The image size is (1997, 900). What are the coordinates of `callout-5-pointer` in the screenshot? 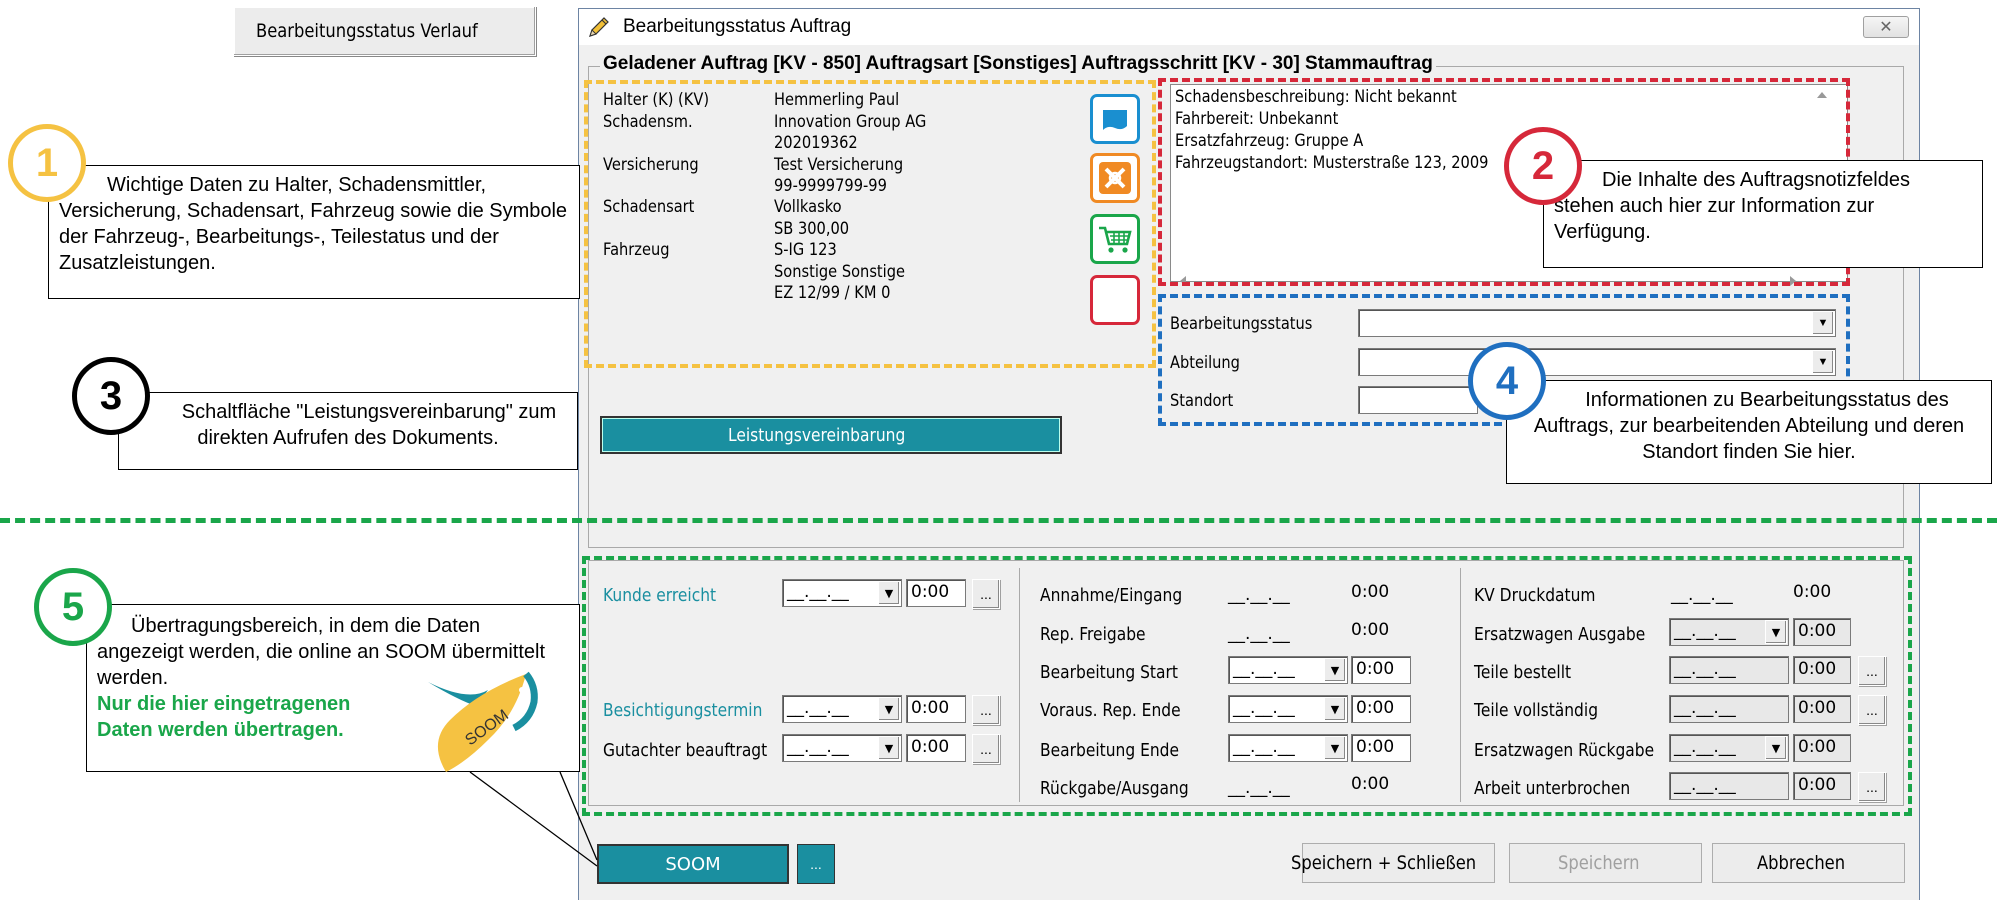 It's located at (533, 819).